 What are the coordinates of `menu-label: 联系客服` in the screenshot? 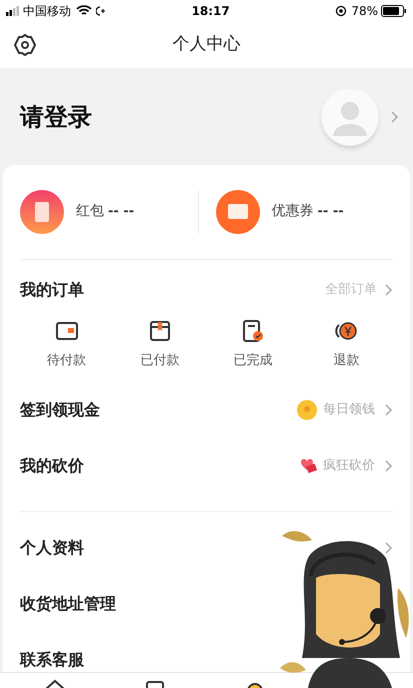 It's located at (52, 660).